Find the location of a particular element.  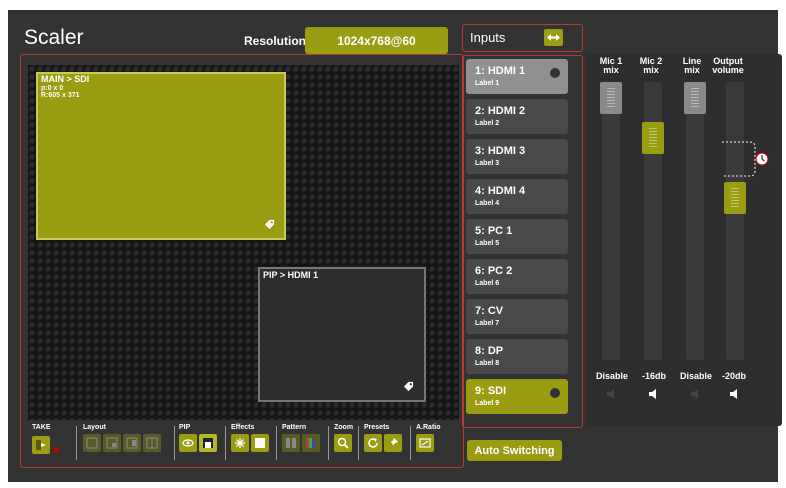

pattern-bars-button is located at coordinates (291, 443).